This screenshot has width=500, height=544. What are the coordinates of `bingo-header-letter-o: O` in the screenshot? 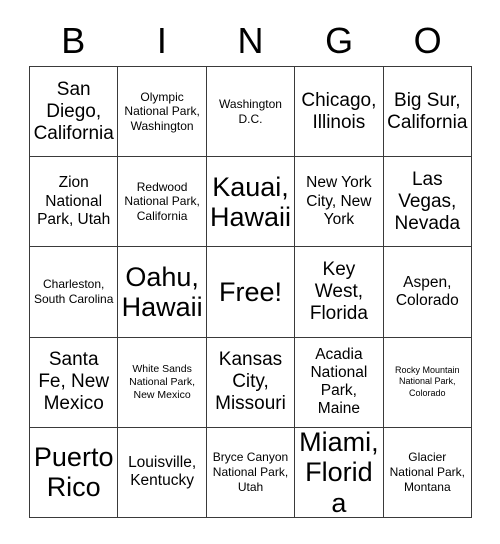 It's located at (427, 40).